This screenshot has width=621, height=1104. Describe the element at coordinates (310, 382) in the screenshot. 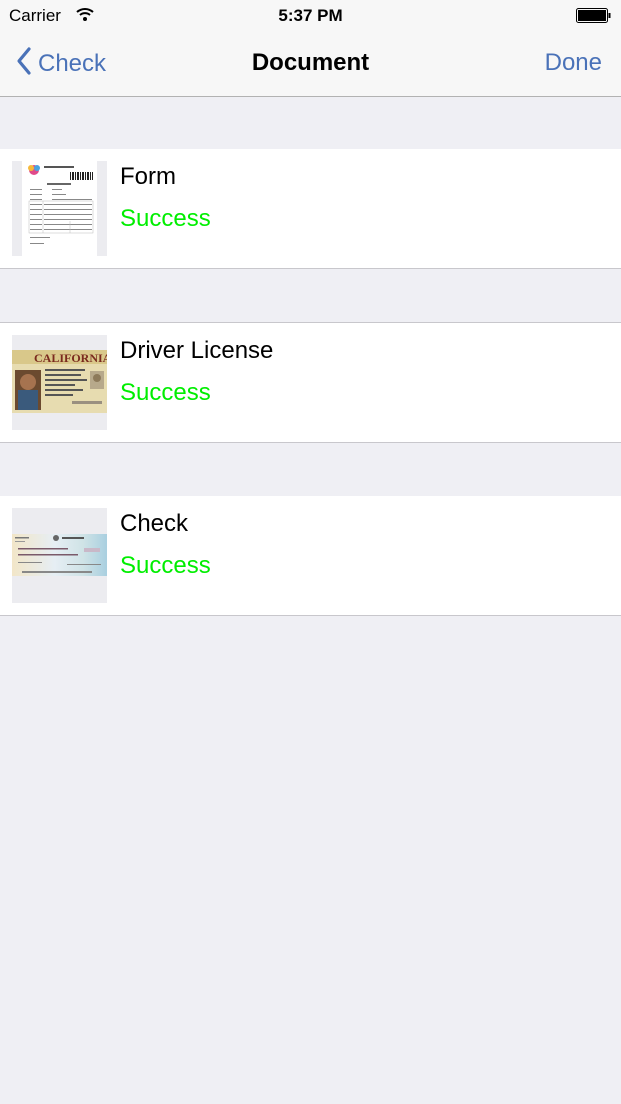

I see `document-row-driver-license: CALIFORNIA Driver License Success` at that location.